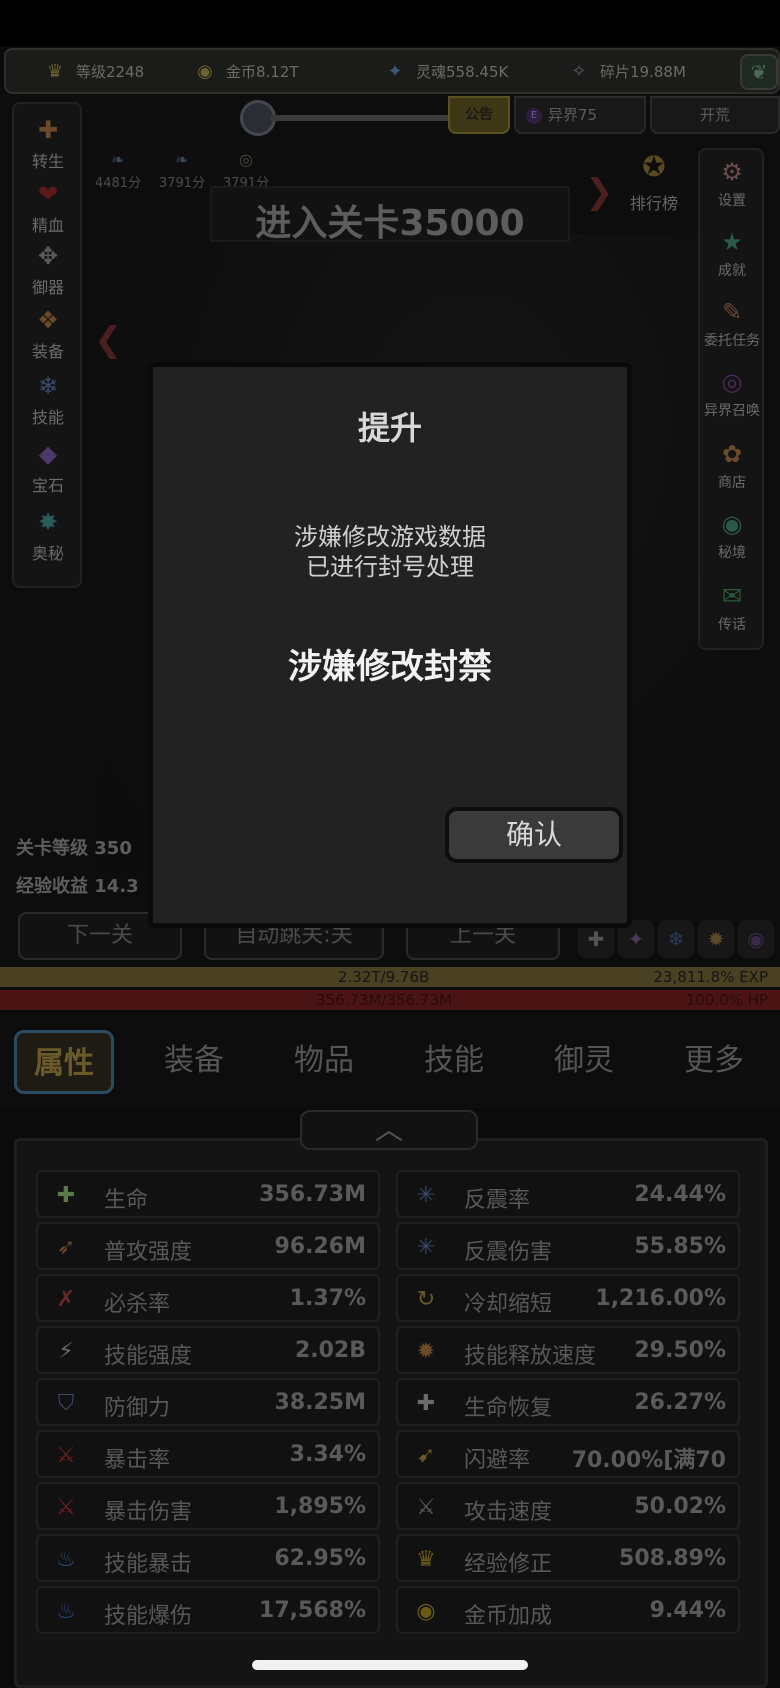 This screenshot has height=1688, width=780. I want to click on leaf-menu-icon: ❦, so click(759, 72).